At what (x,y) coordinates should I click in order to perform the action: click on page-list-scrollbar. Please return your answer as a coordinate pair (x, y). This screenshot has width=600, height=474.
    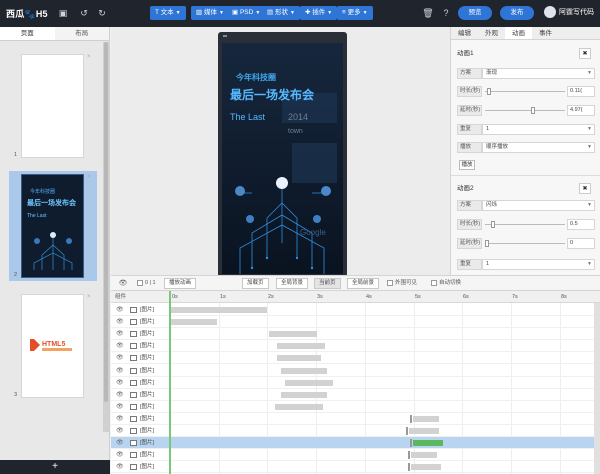
    Looking at the image, I should click on (106, 237).